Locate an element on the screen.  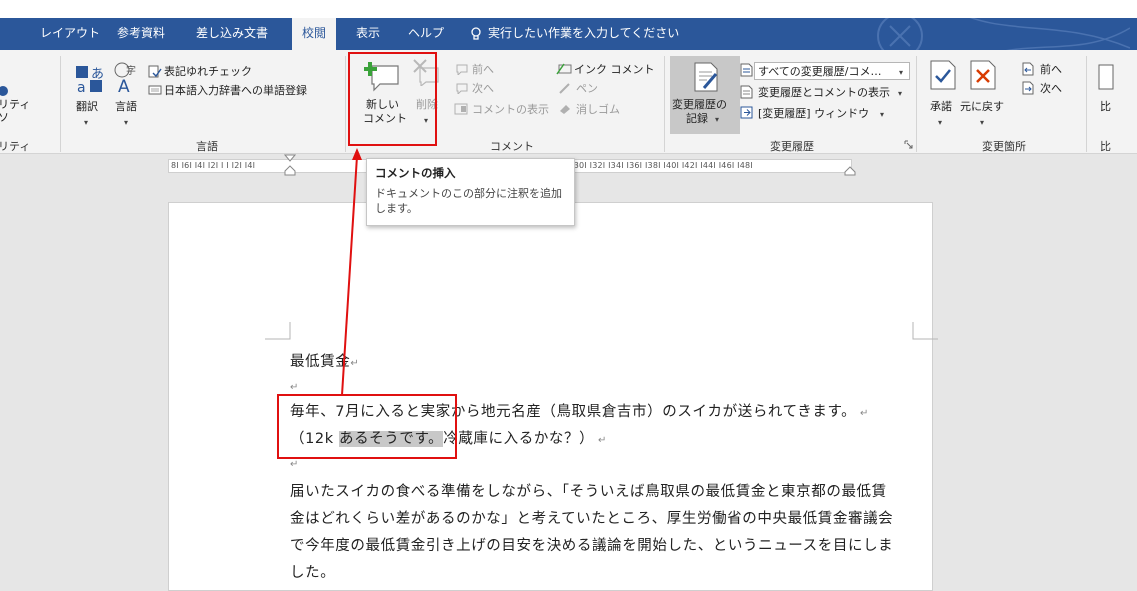
paragraph-3-line-2: 金はどれくらい差があるのかな」と考えていたところ、厚生労働省の中央最低賃金審議会 is located at coordinates (591, 517).